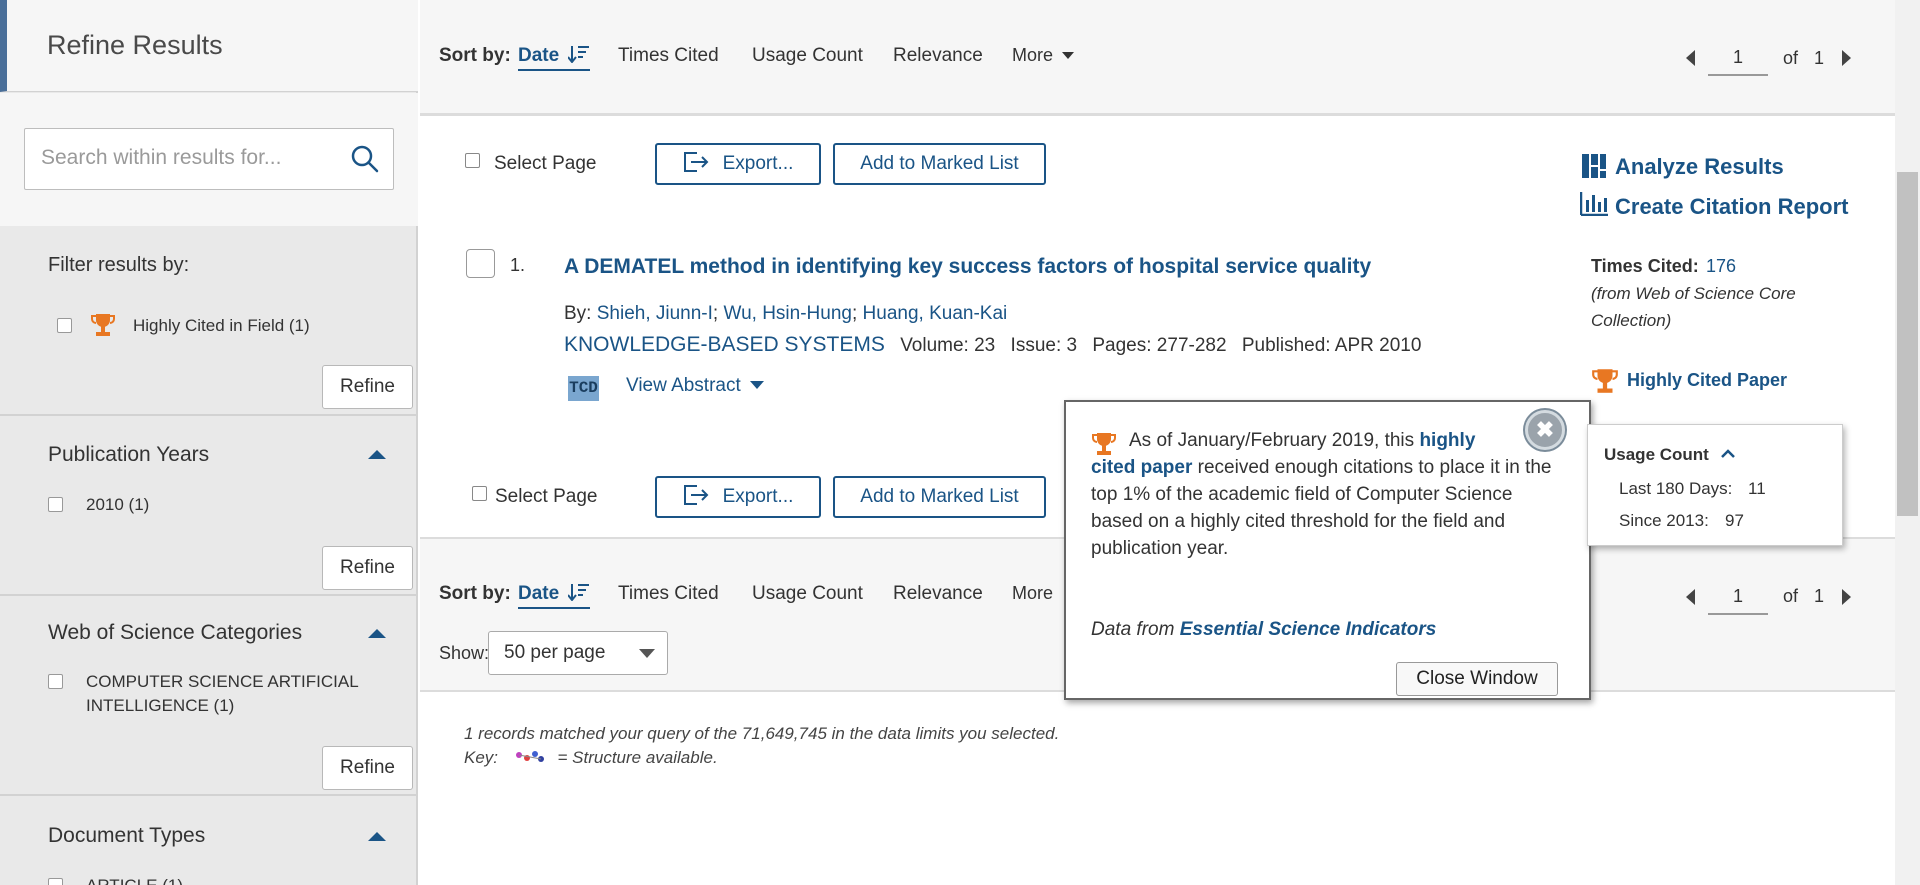 The width and height of the screenshot is (1920, 885). I want to click on per-page-select: 50 per page, so click(578, 653).